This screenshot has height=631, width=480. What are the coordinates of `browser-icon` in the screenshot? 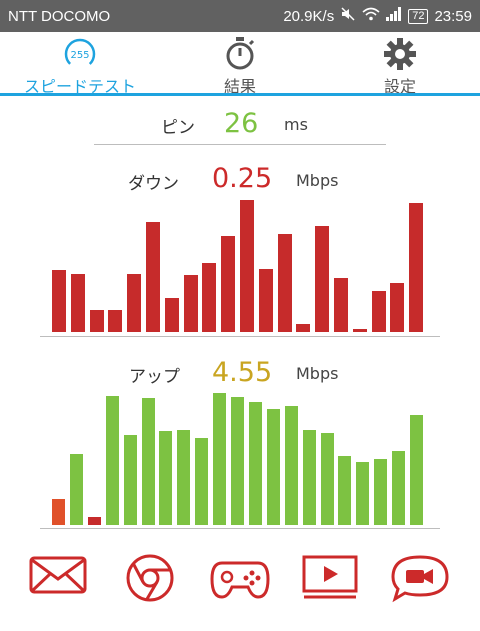 It's located at (150, 578).